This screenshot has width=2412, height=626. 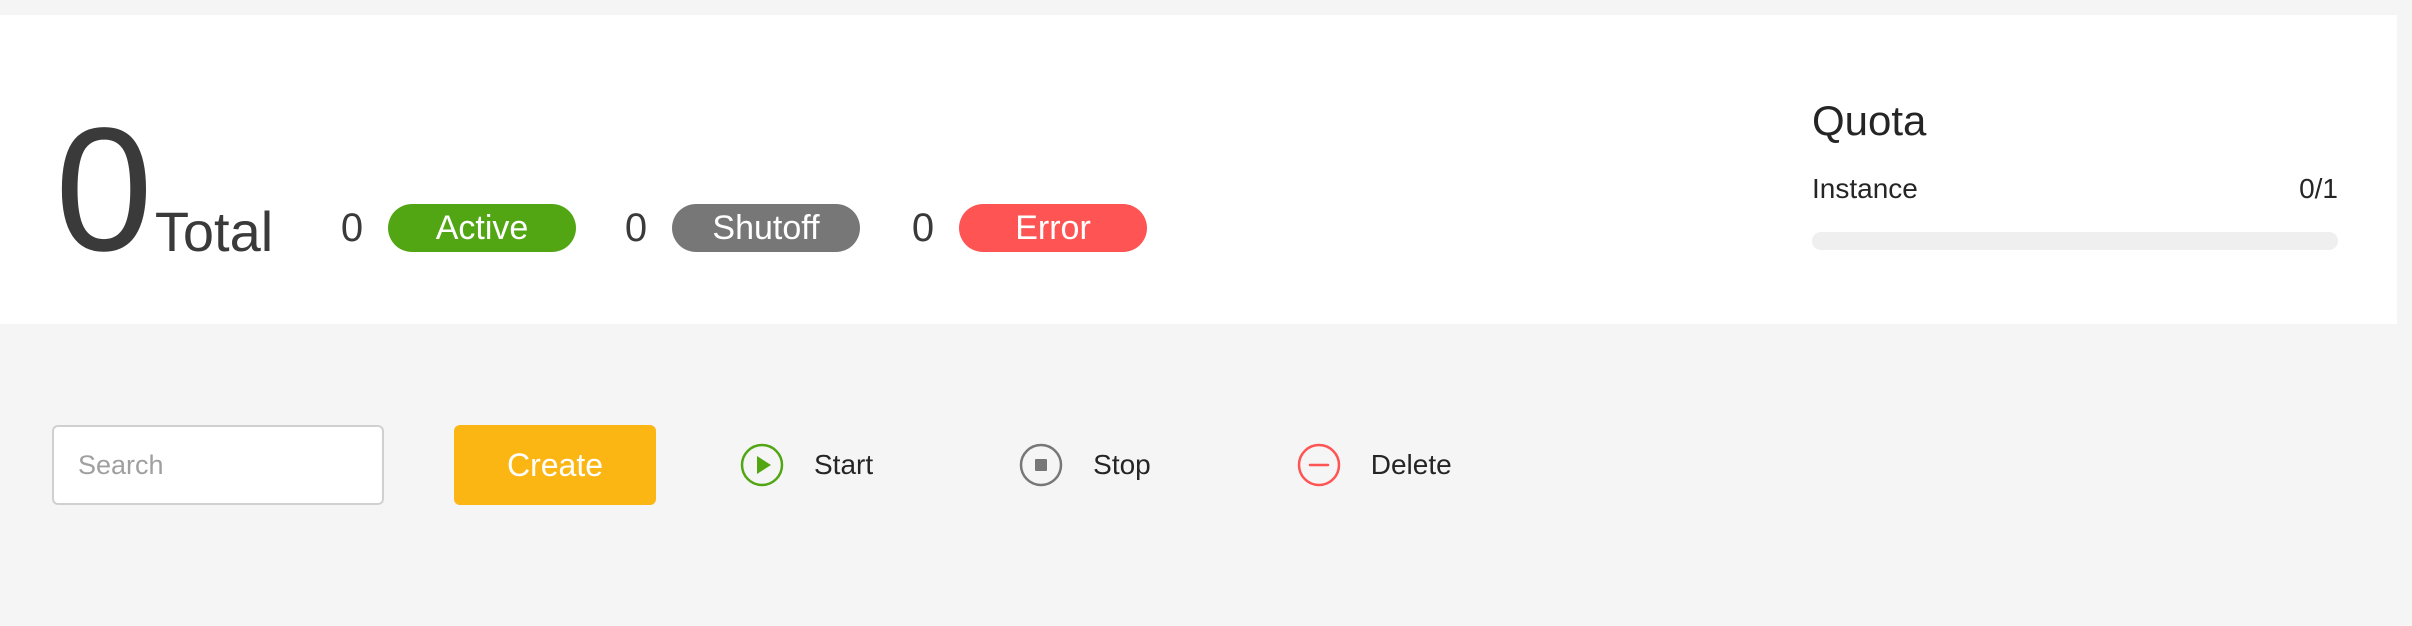 What do you see at coordinates (766, 228) in the screenshot?
I see `shutoff-badge: Shutoff` at bounding box center [766, 228].